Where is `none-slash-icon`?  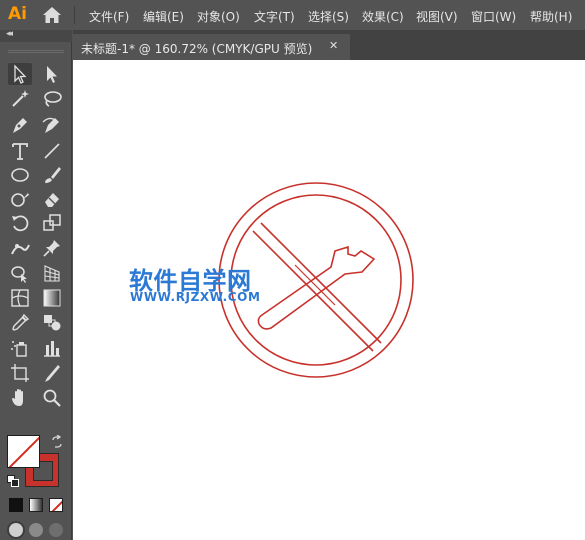
none-slash-icon is located at coordinates (56, 505).